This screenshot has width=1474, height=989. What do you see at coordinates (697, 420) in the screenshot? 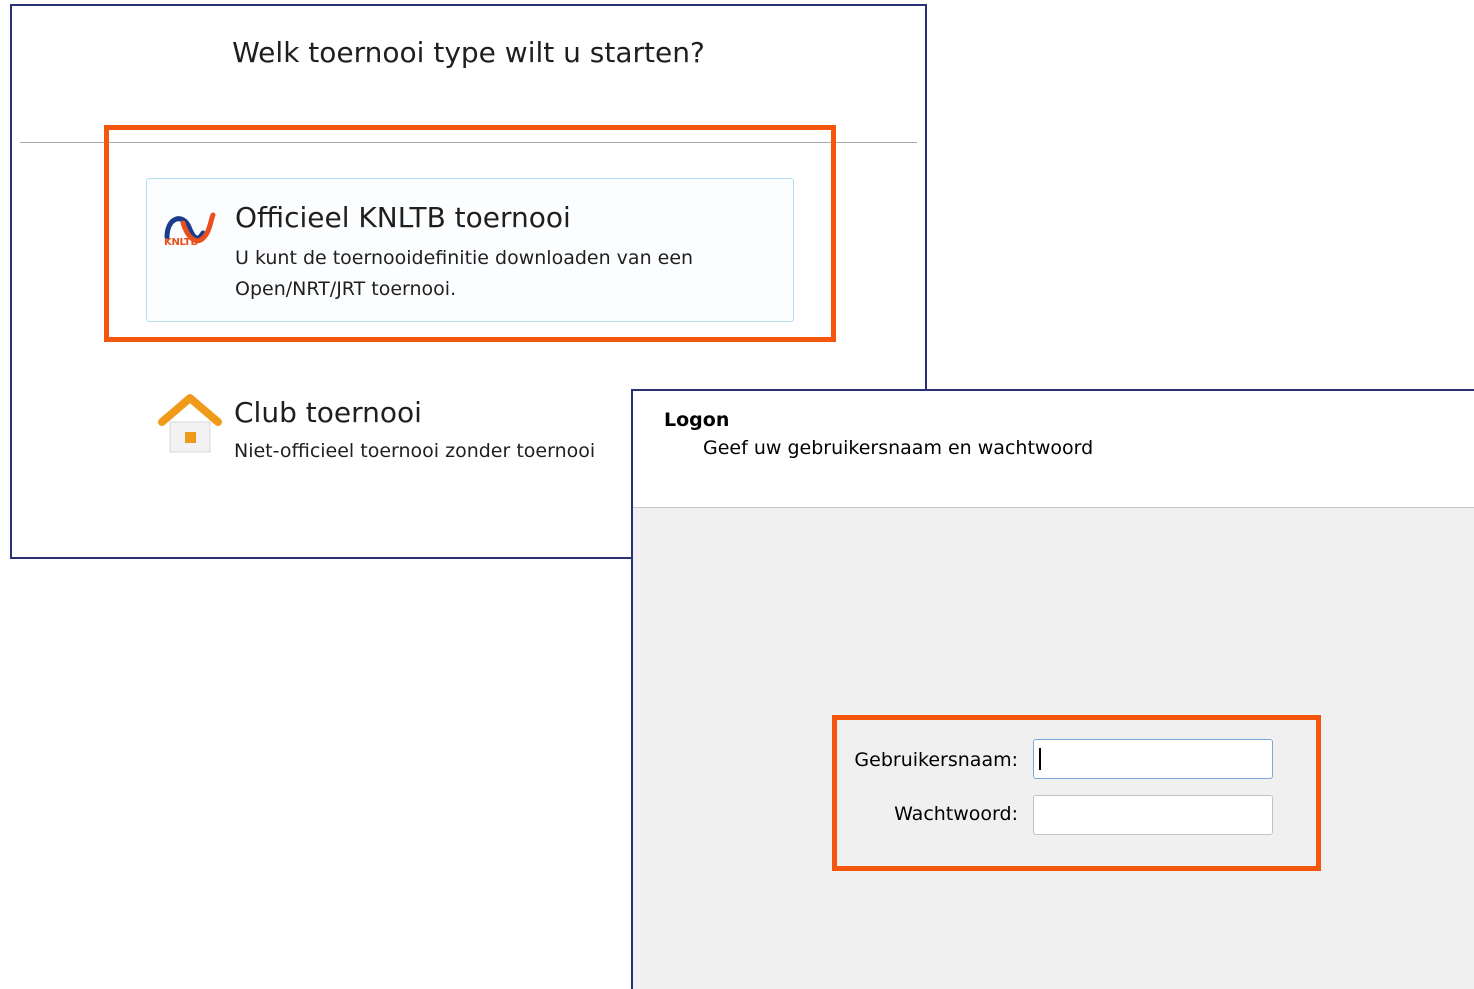
I see `logon-title: Logon` at bounding box center [697, 420].